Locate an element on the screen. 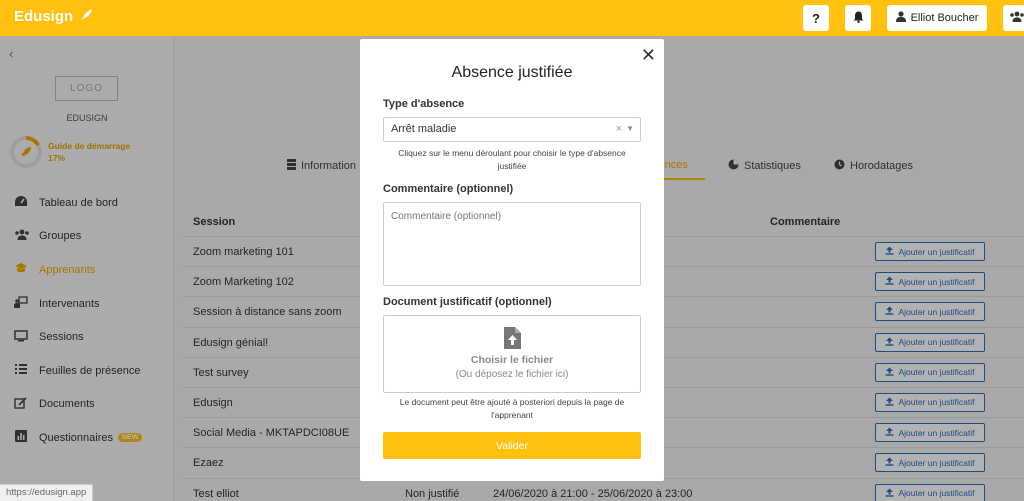 The height and width of the screenshot is (501, 1024). document-label: Document justificatif (optionnel) is located at coordinates (467, 302).